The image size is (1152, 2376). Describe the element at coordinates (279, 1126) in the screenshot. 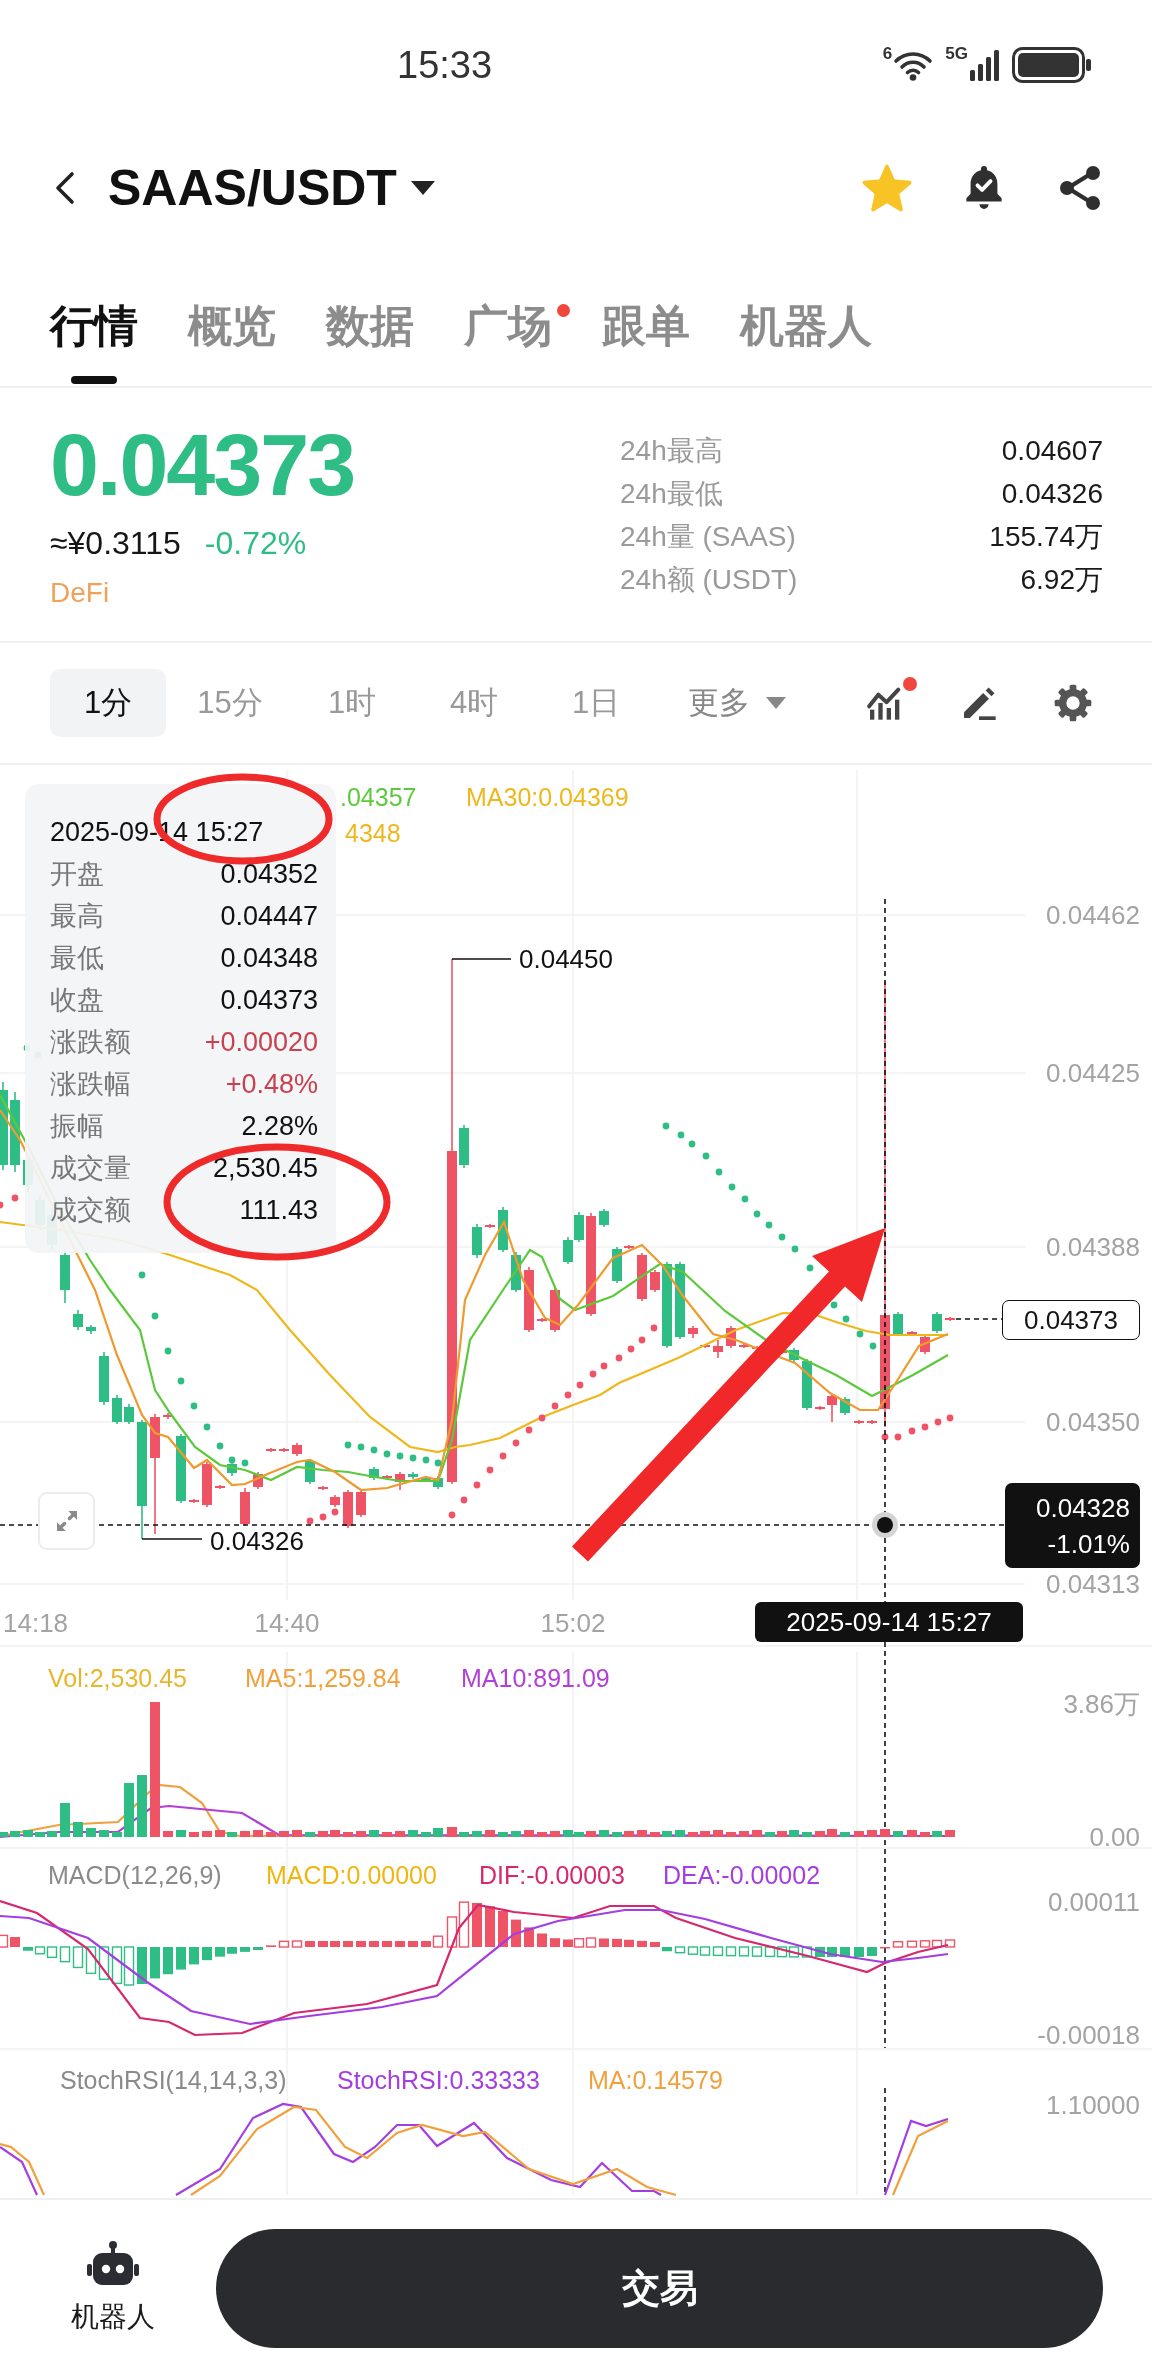

I see `tooltip-value: 2.28%` at that location.